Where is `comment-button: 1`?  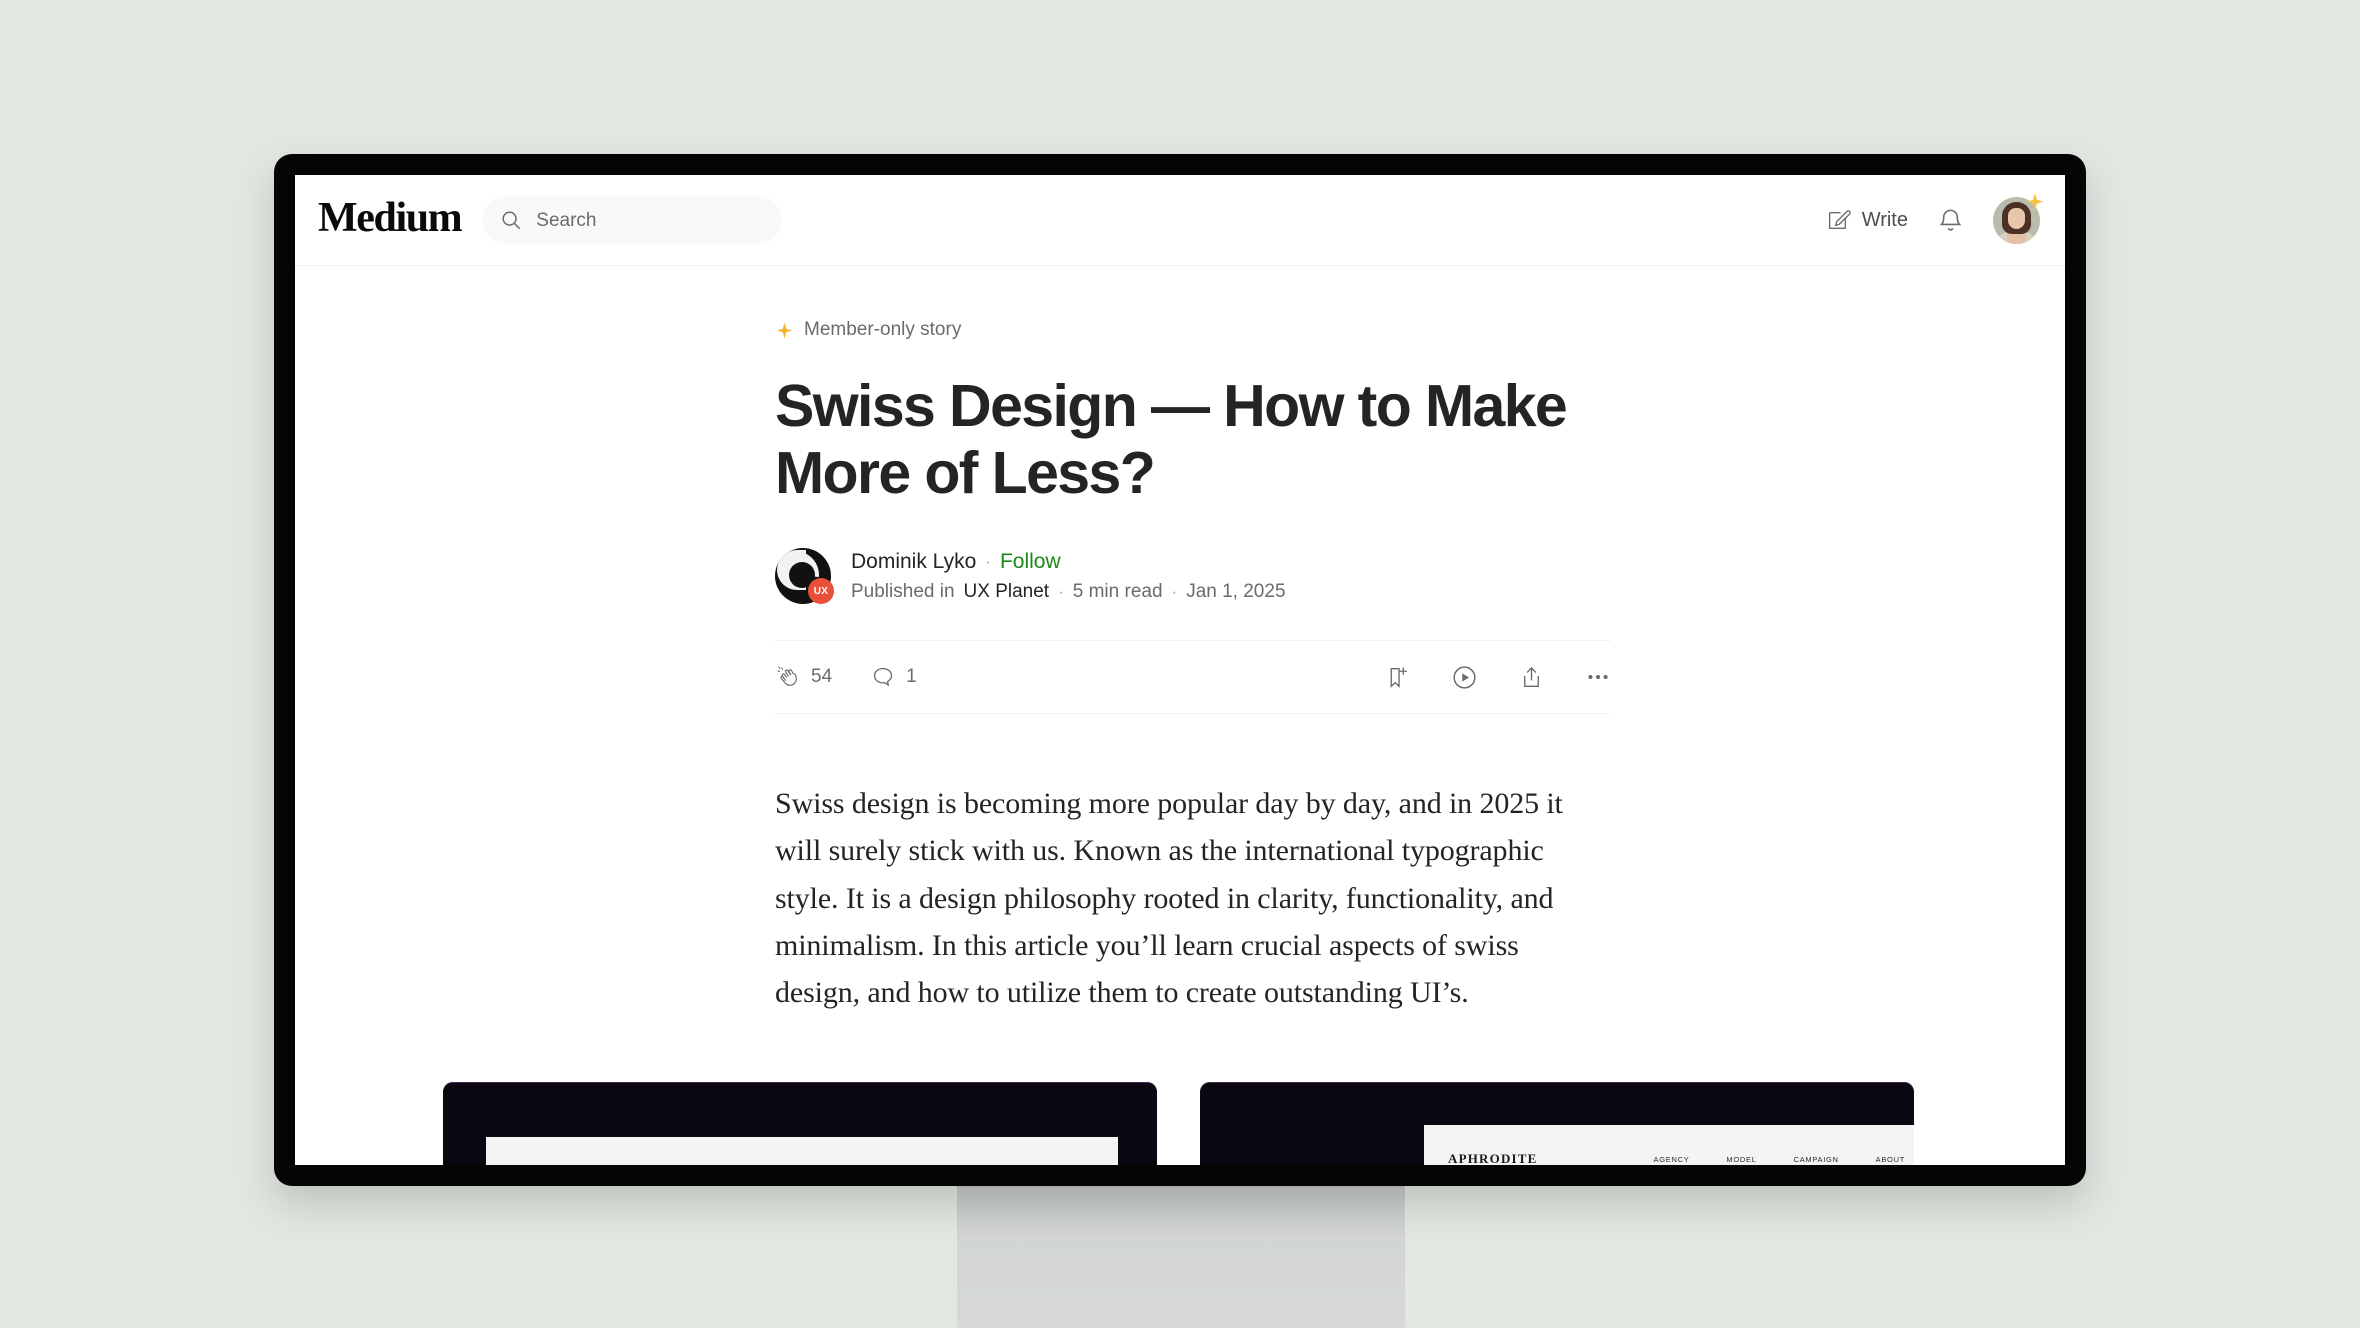
comment-button: 1 is located at coordinates (894, 677).